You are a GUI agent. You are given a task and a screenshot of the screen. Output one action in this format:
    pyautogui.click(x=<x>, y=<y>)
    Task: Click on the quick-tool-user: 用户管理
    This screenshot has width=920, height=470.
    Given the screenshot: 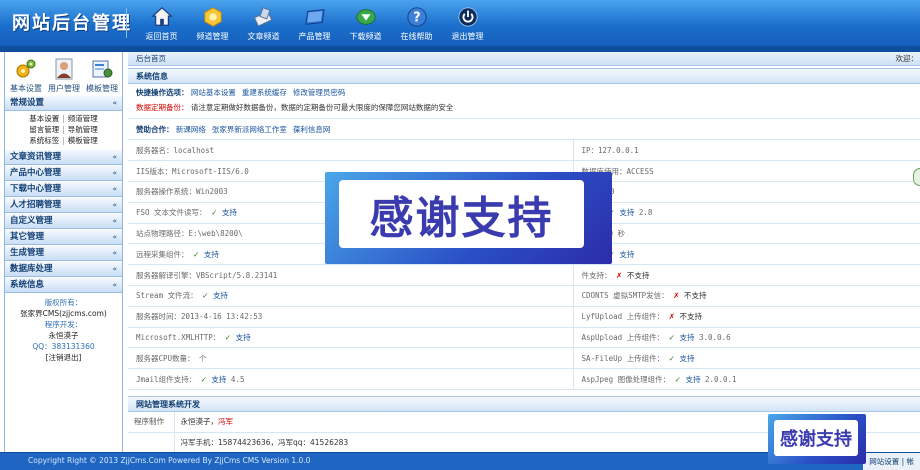 What is the action you would take?
    pyautogui.click(x=64, y=75)
    